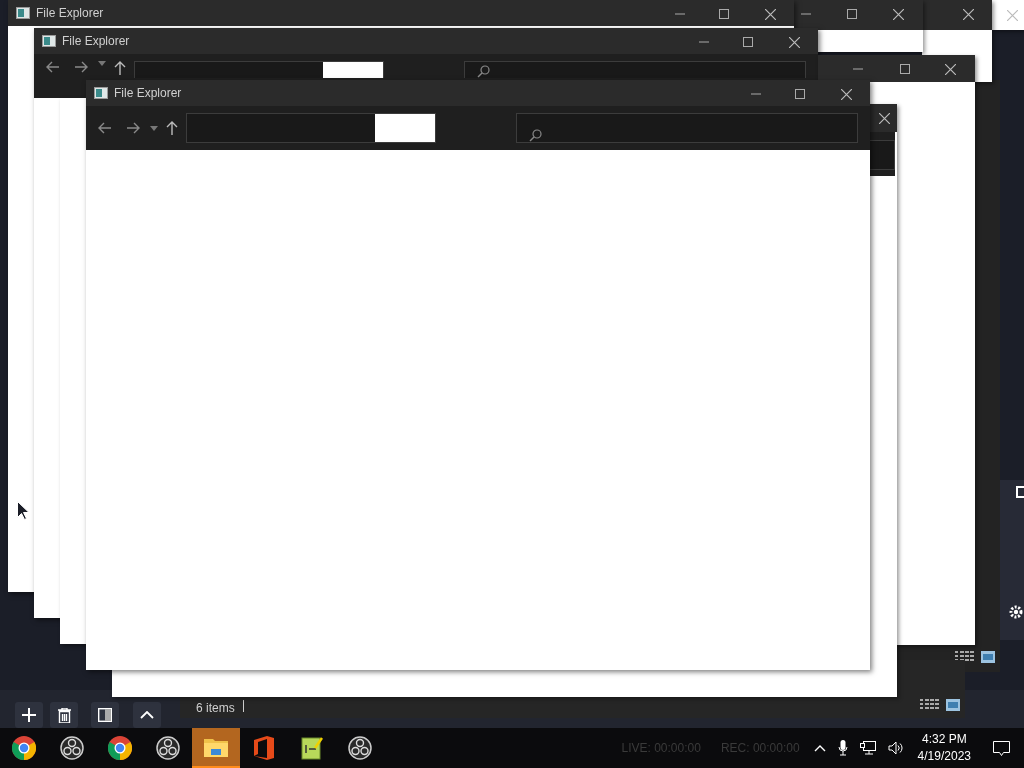 The height and width of the screenshot is (768, 1024). Describe the element at coordinates (1020, 492) in the screenshot. I see `panel-icon` at that location.